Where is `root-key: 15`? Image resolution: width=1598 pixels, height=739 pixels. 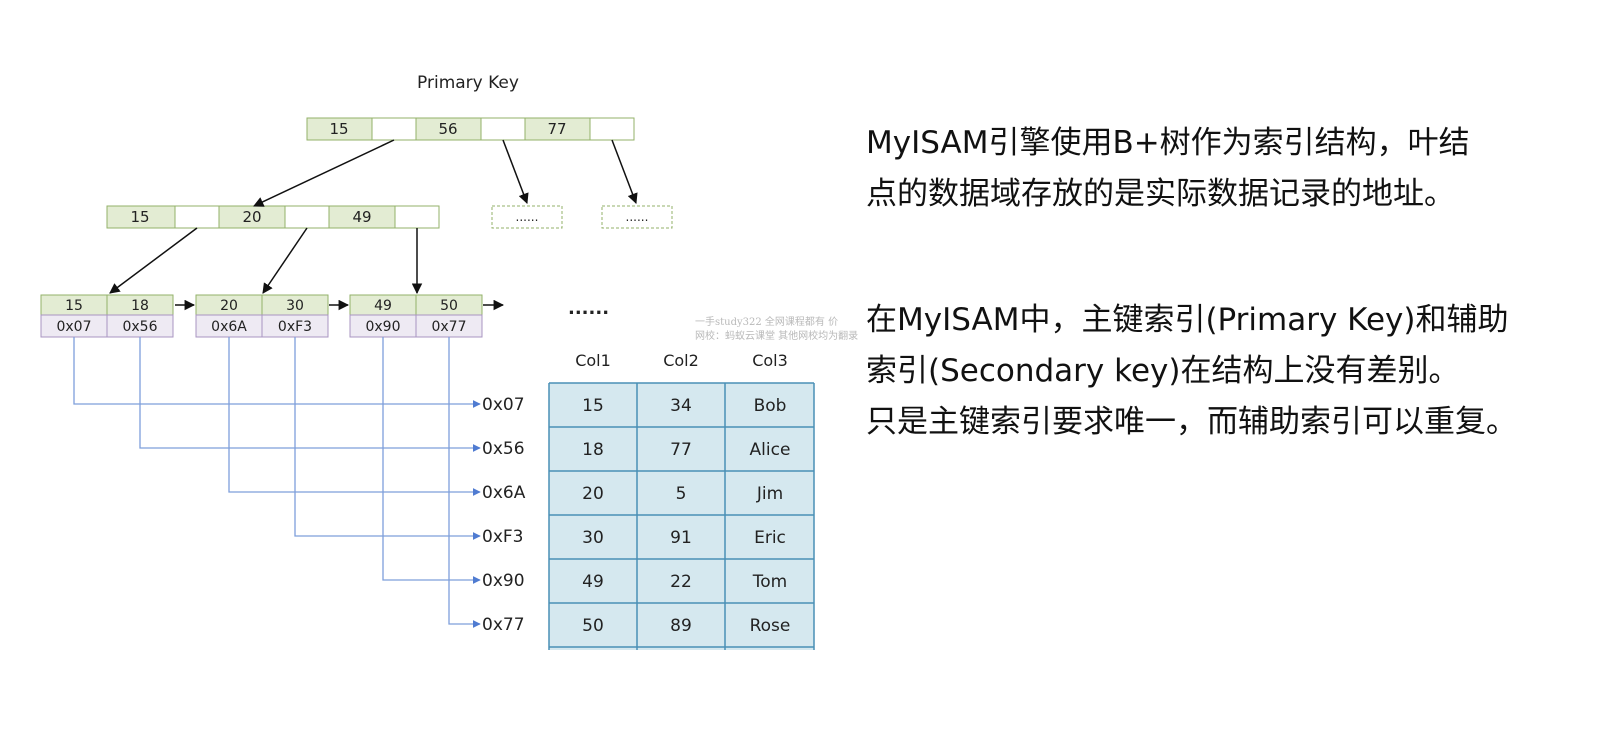
root-key: 15 is located at coordinates (338, 129).